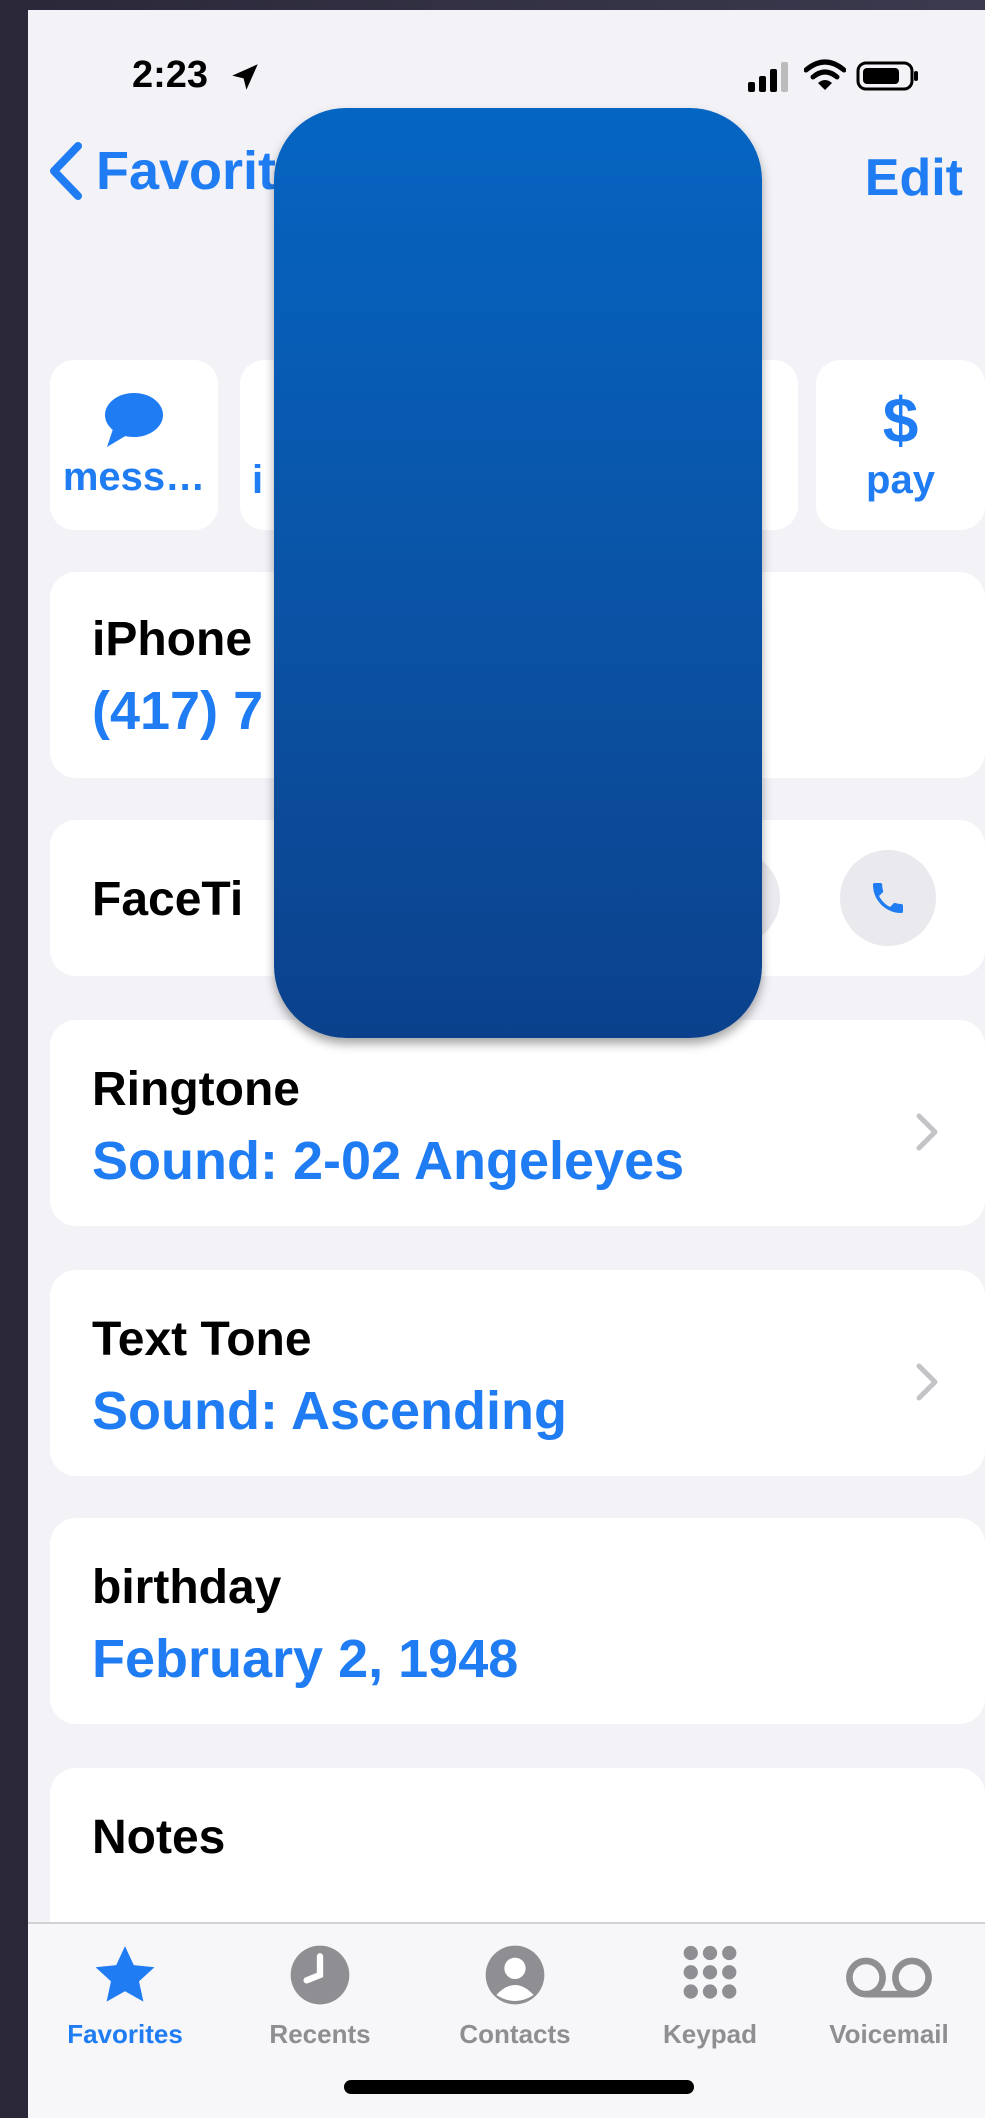 The image size is (985, 2118). Describe the element at coordinates (825, 74) in the screenshot. I see `wifi-icon` at that location.